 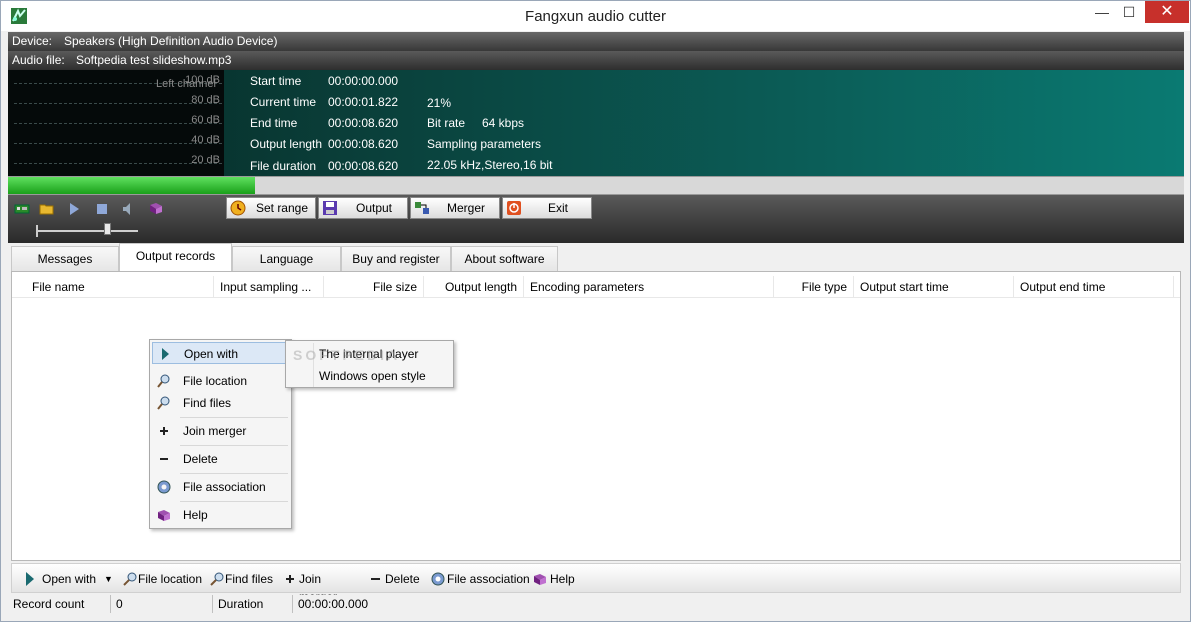 What do you see at coordinates (131, 185) in the screenshot?
I see `progress-fill` at bounding box center [131, 185].